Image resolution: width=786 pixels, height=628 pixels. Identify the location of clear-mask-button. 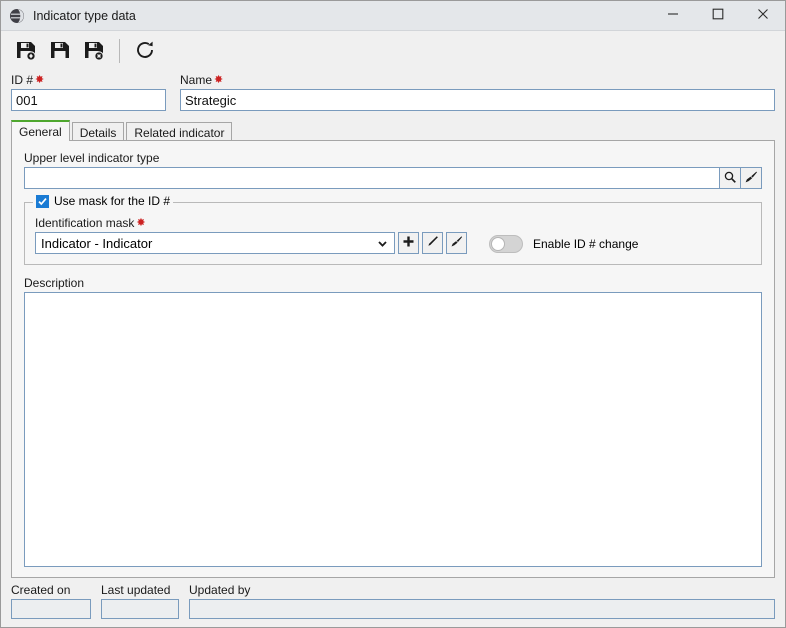
(456, 243).